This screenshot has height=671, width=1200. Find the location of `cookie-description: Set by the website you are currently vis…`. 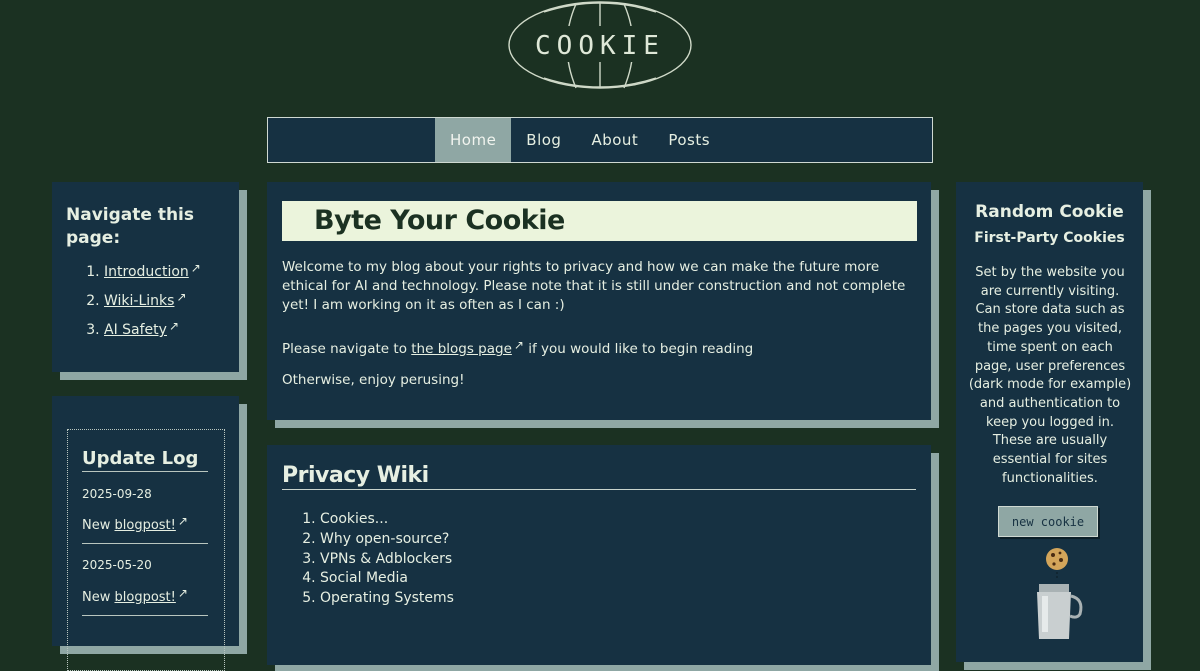

cookie-description: Set by the website you are currently vis… is located at coordinates (1050, 375).